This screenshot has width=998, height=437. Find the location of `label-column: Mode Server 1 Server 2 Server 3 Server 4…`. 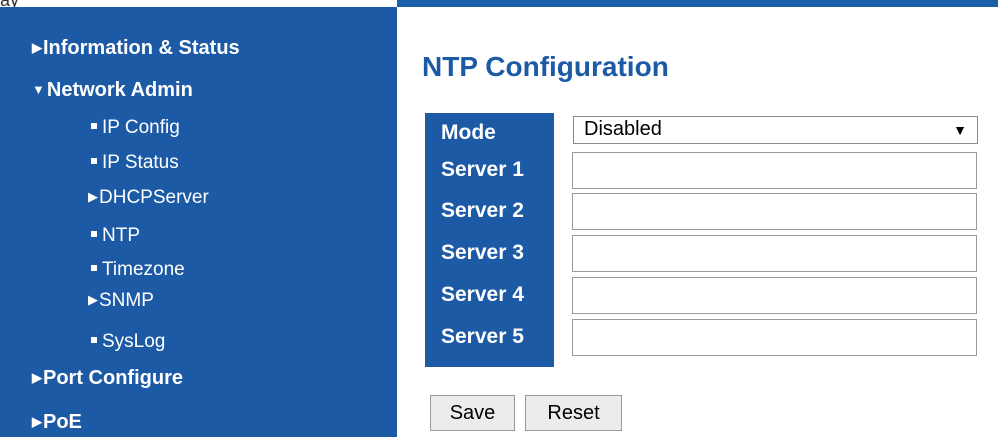

label-column: Mode Server 1 Server 2 Server 3 Server 4… is located at coordinates (489, 240).